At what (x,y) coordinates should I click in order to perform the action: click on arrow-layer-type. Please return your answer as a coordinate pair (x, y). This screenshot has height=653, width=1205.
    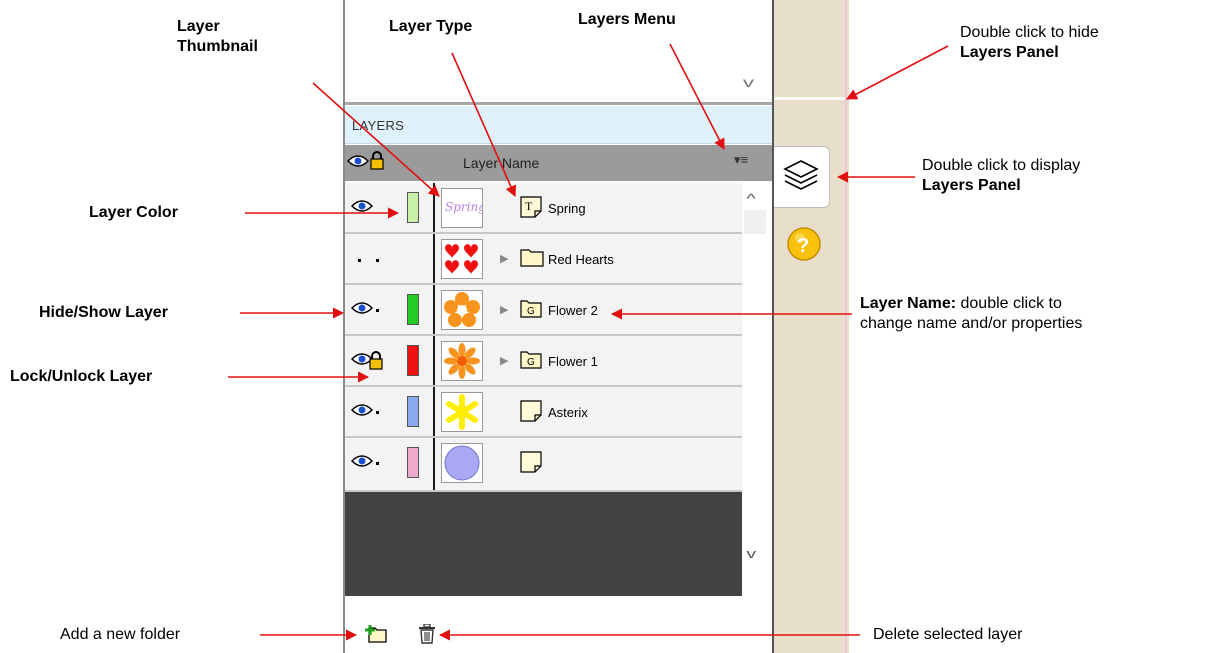
    Looking at the image, I should click on (484, 125).